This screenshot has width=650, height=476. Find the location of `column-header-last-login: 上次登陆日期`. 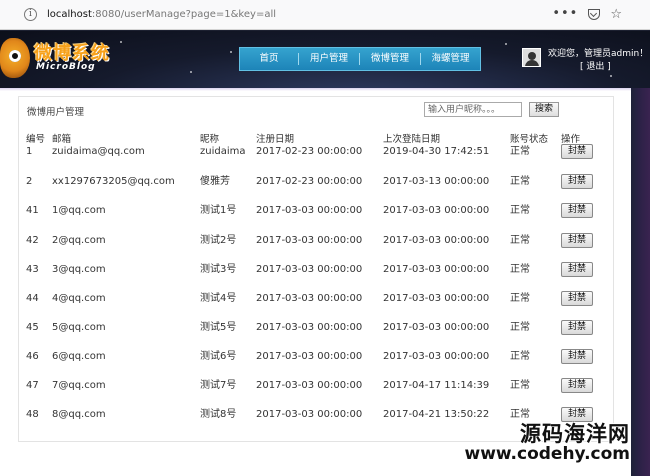

column-header-last-login: 上次登陆日期 is located at coordinates (412, 139).